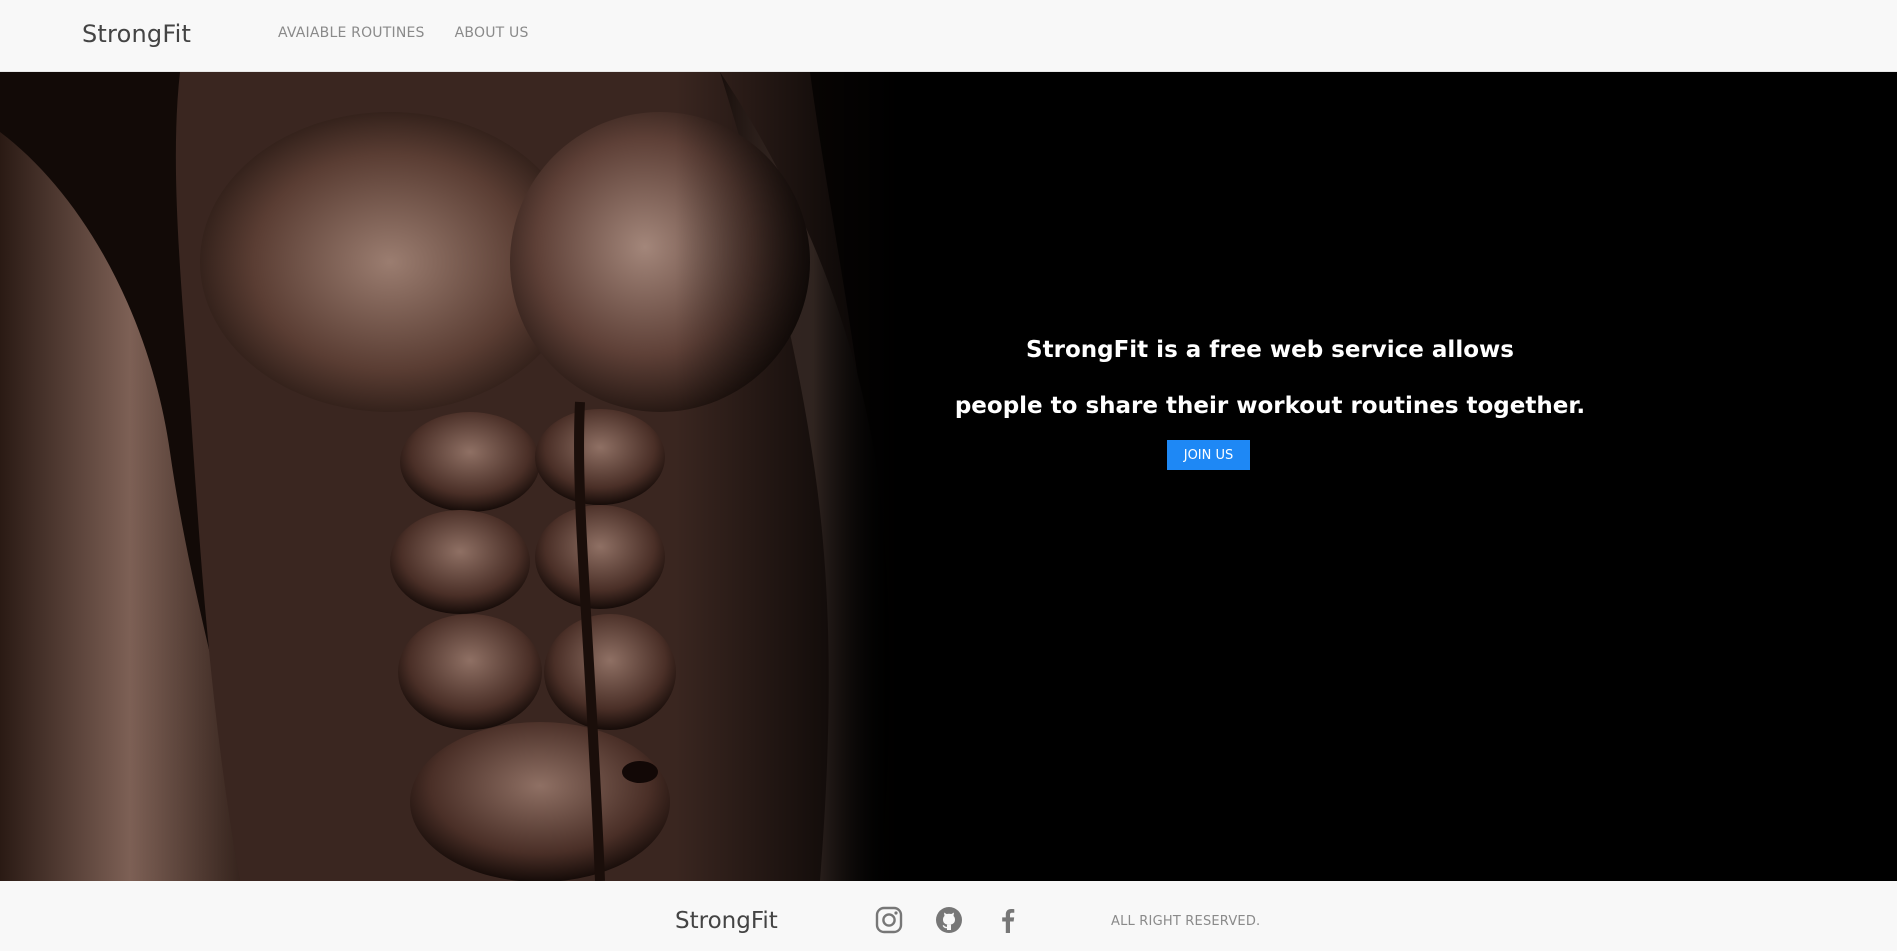  I want to click on instagram-icon, so click(889, 920).